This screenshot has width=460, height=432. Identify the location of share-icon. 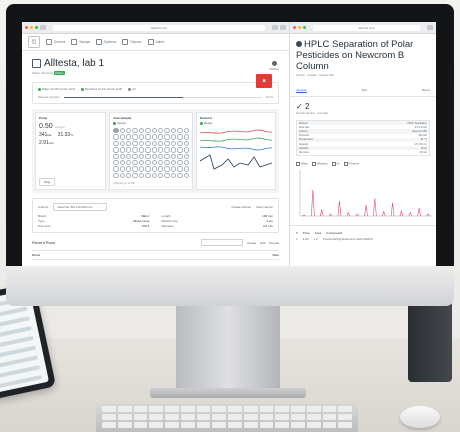
(275, 27).